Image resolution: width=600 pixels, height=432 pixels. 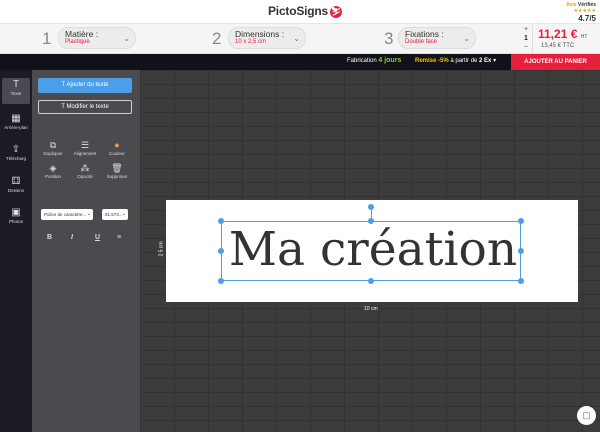 What do you see at coordinates (455, 60) in the screenshot?
I see `discount-dropdown: Remise -5% à partir de 2 Ex ▾` at bounding box center [455, 60].